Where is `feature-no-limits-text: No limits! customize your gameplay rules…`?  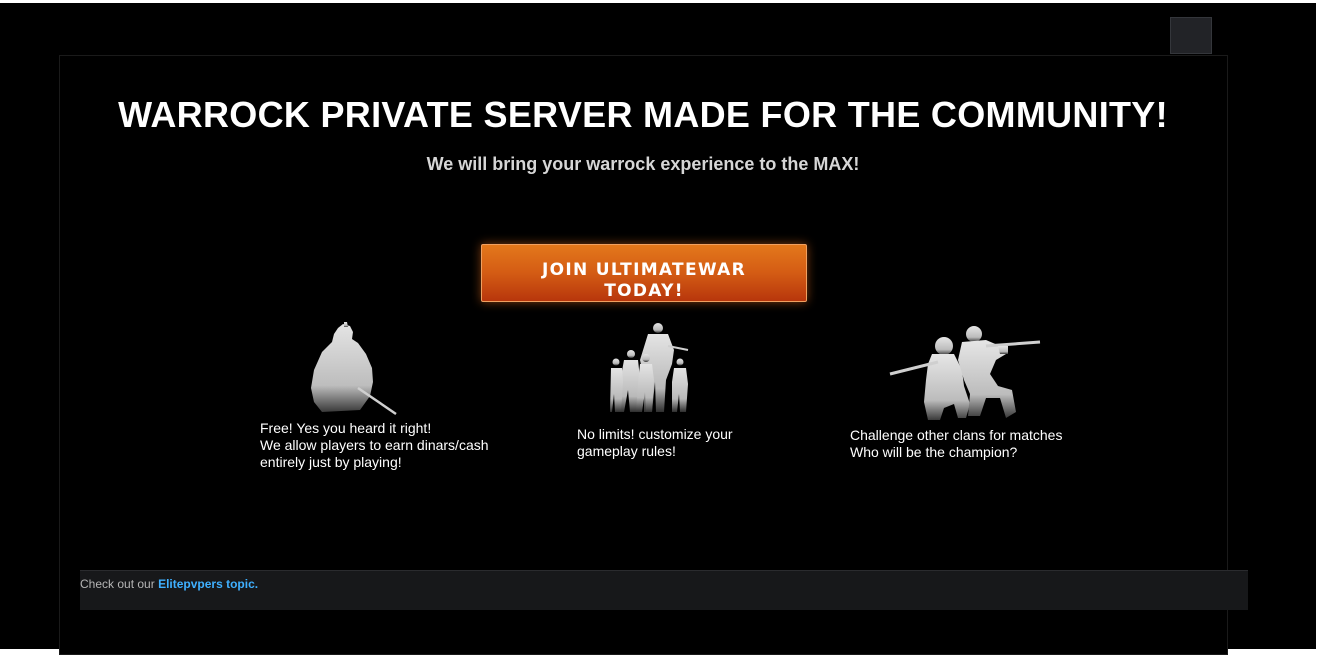 feature-no-limits-text: No limits! customize your gameplay rules… is located at coordinates (677, 443).